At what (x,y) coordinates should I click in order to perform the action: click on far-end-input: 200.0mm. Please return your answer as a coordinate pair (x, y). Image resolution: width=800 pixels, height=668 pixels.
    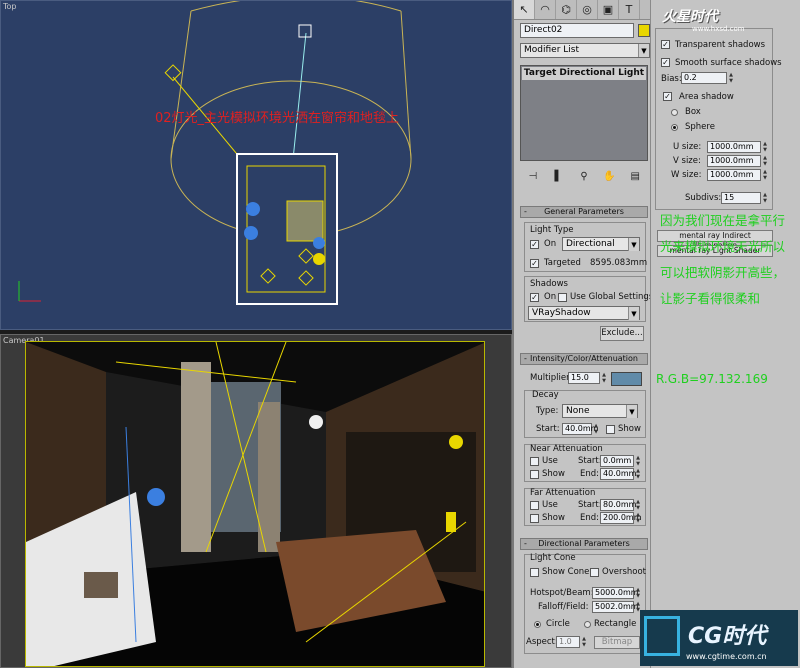
    Looking at the image, I should click on (621, 518).